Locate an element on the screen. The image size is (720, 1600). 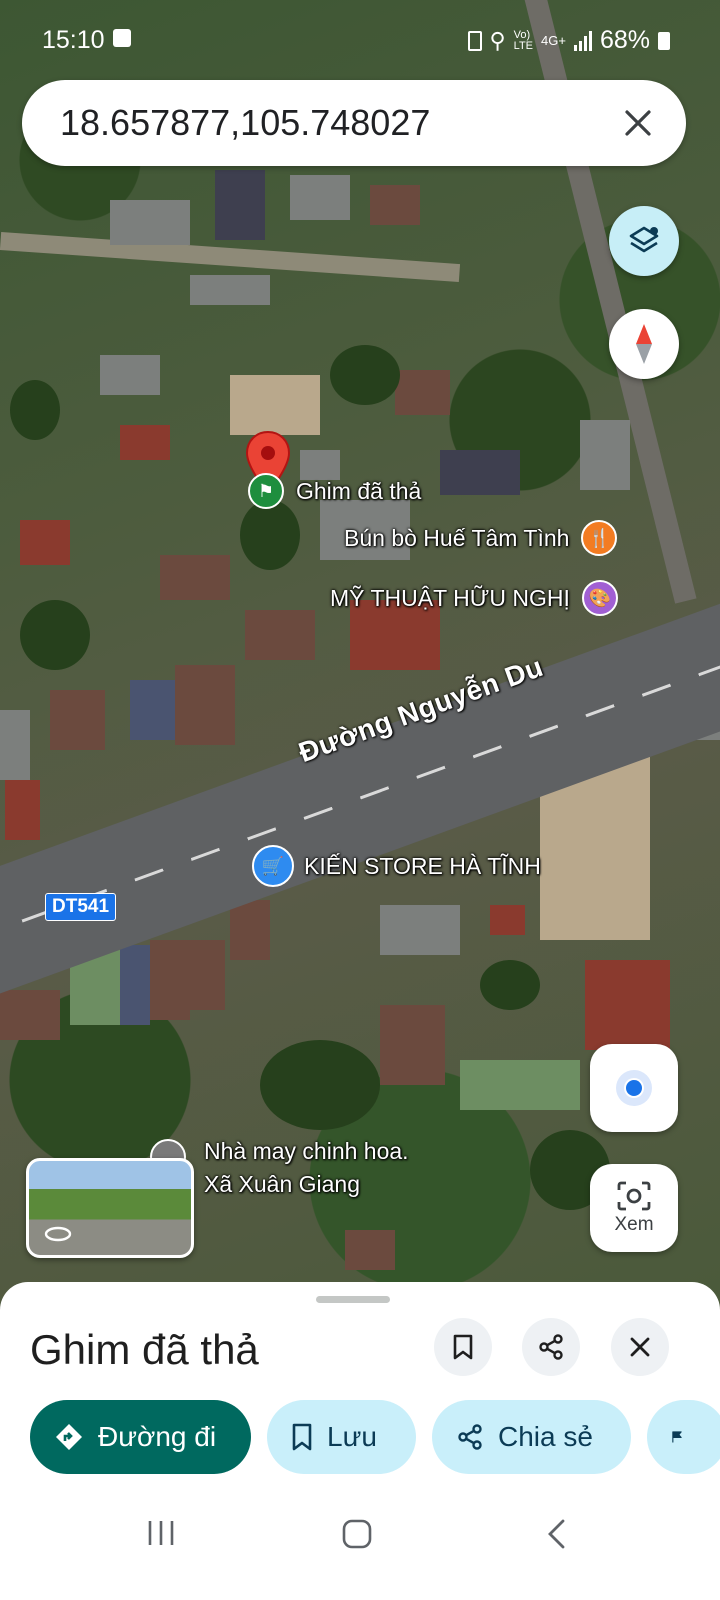
map-layers-button is located at coordinates (644, 241).